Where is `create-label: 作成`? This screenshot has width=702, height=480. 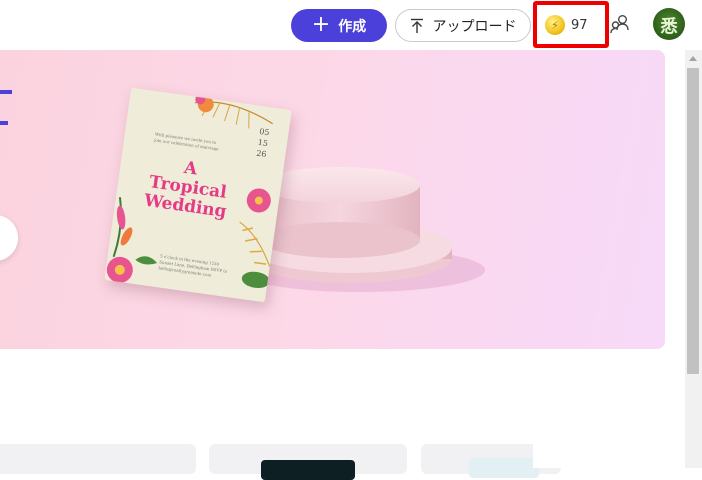
create-label: 作成 is located at coordinates (352, 26).